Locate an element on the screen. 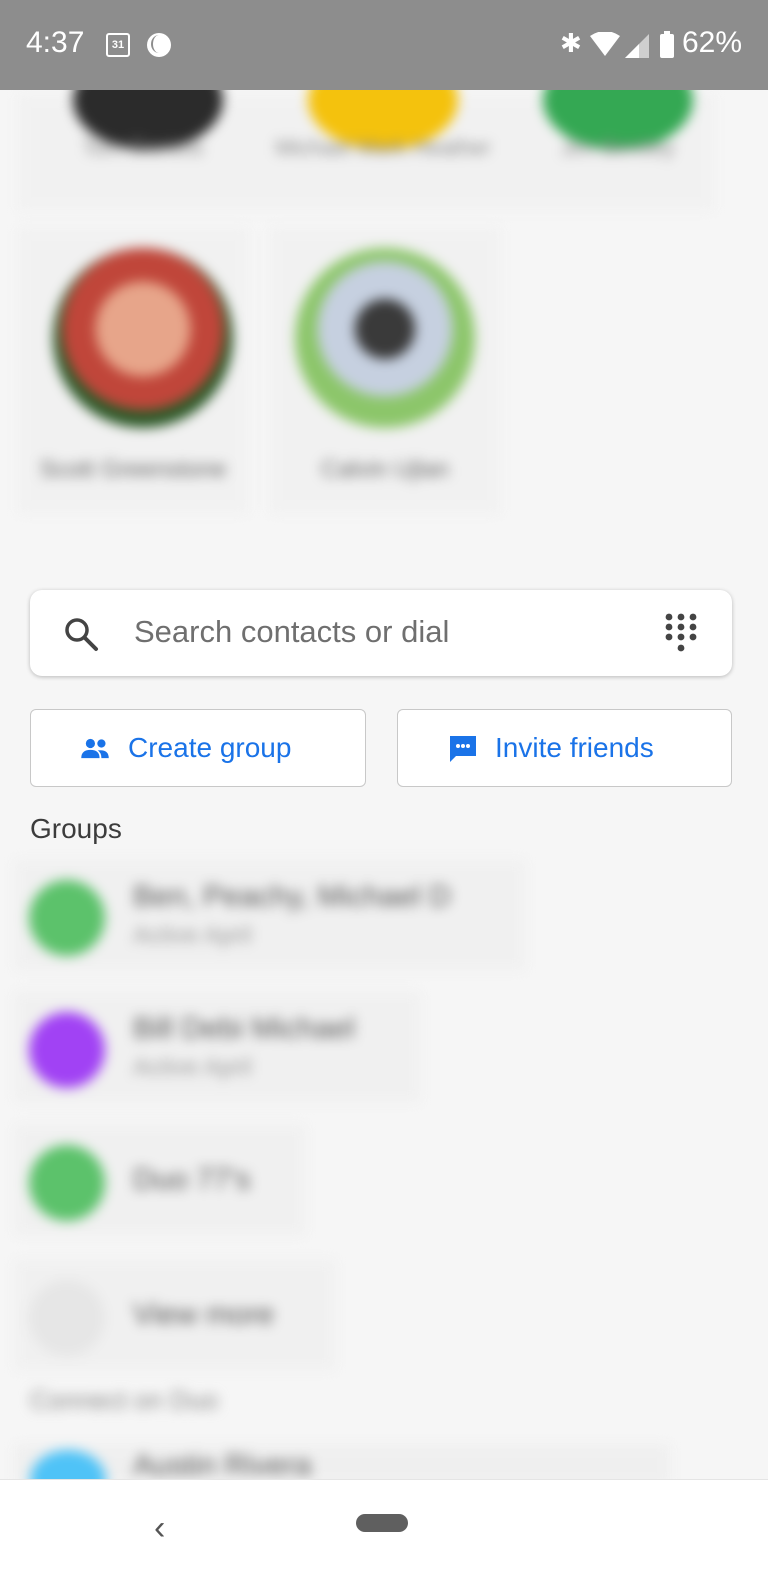  navigation-bar: ‹ is located at coordinates (384, 1529).